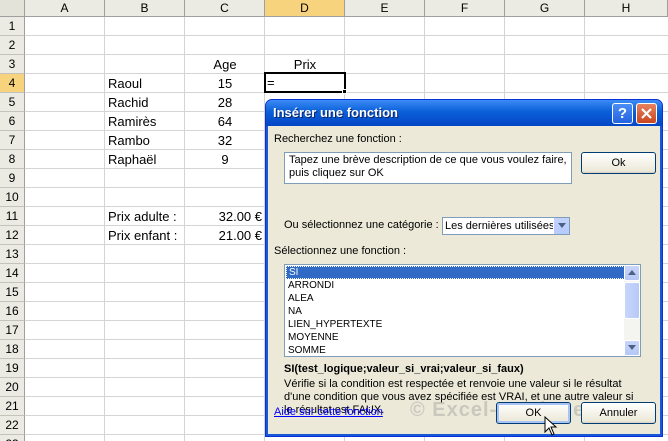 Image resolution: width=668 pixels, height=441 pixels. Describe the element at coordinates (145, 235) in the screenshot. I see `prix-enfant-label: Prix enfant :` at that location.